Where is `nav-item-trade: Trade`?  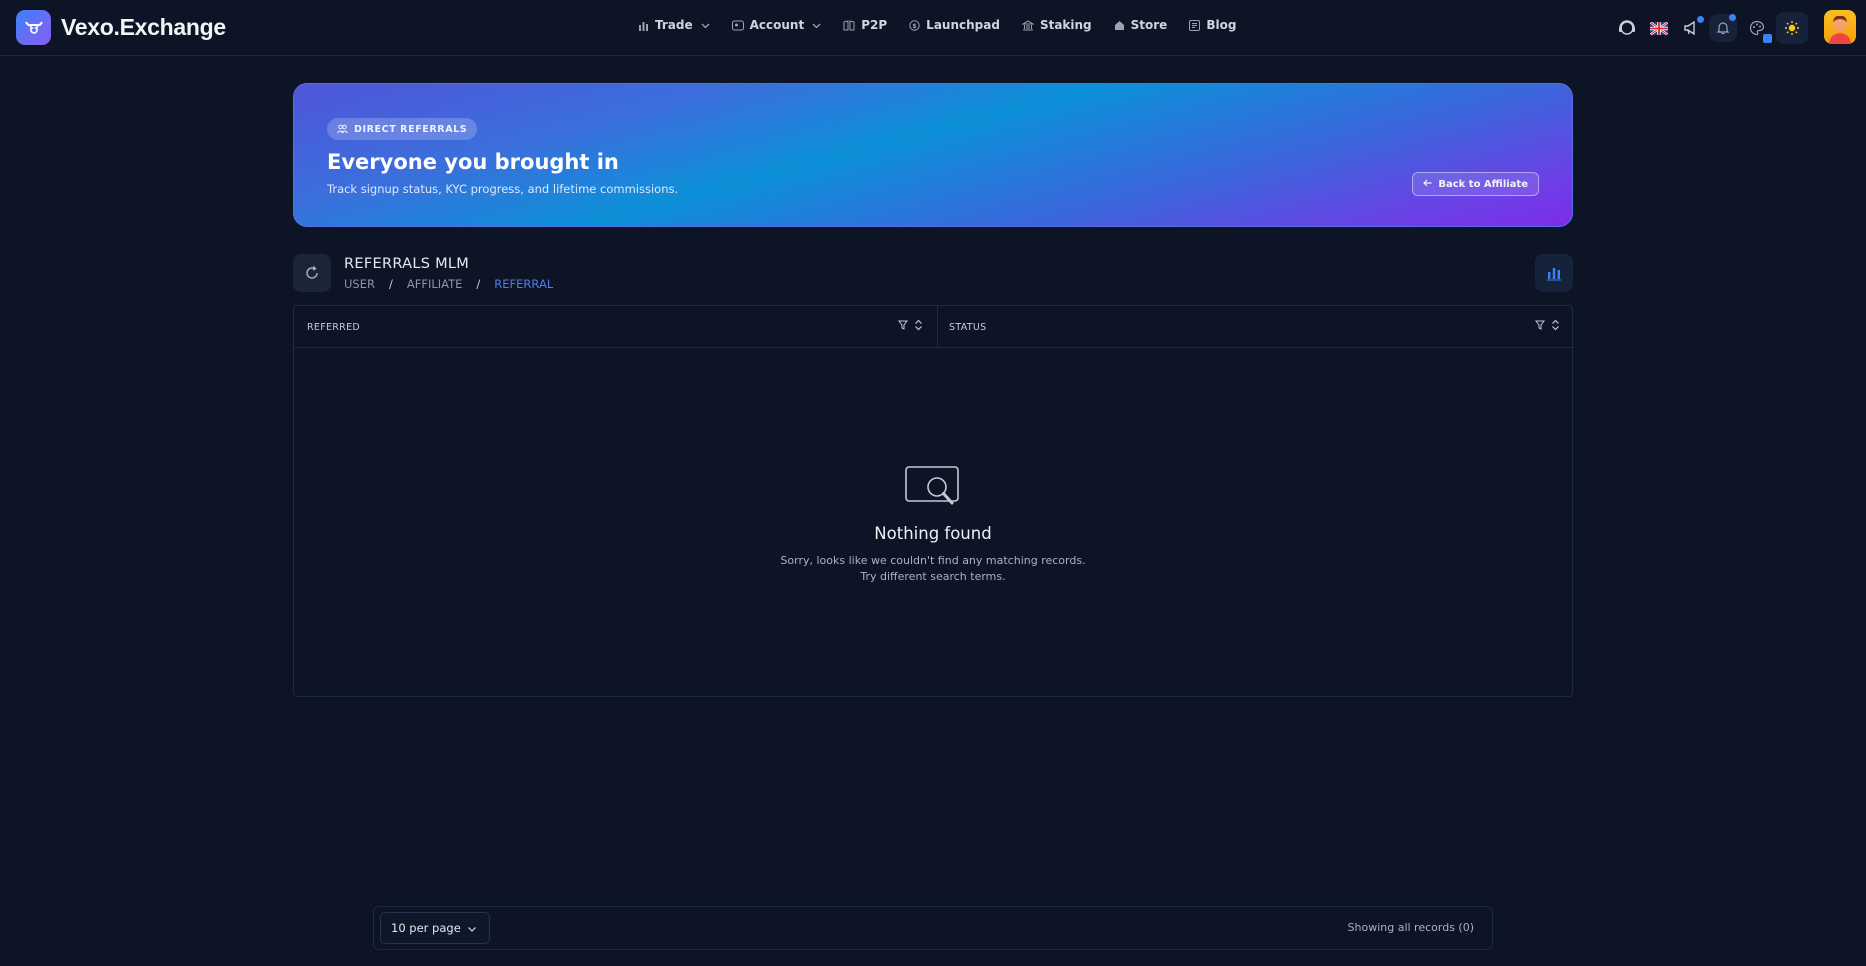 nav-item-trade: Trade is located at coordinates (674, 25).